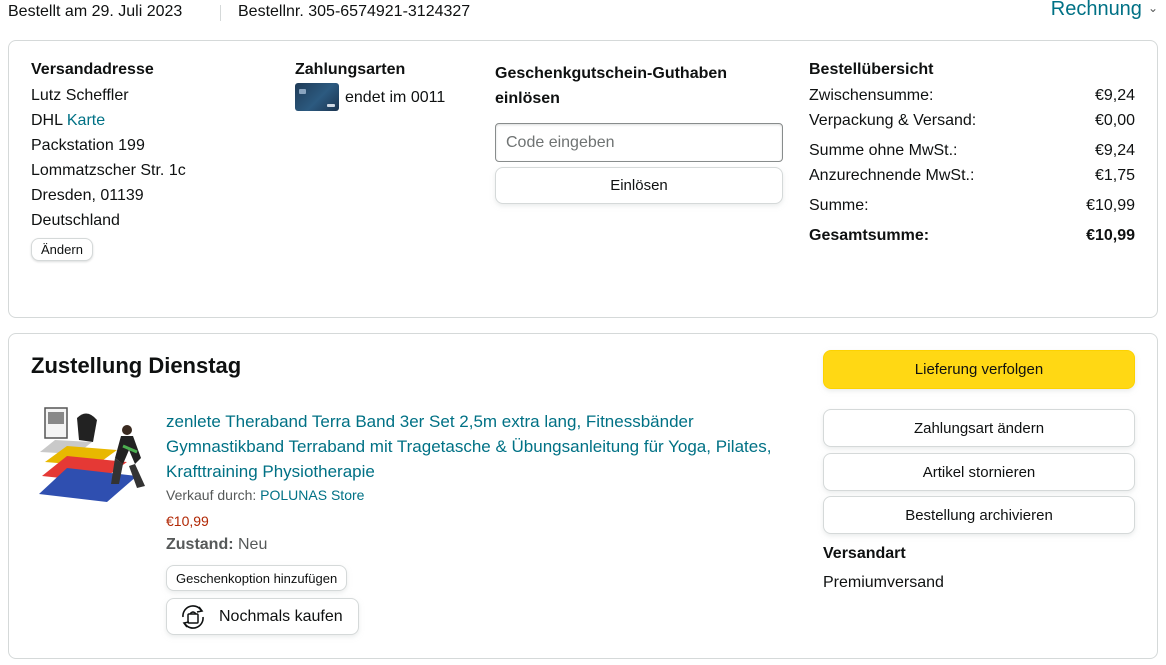 Image resolution: width=1166 pixels, height=665 pixels. I want to click on track-package-button: Lieferung verfolgen, so click(979, 369).